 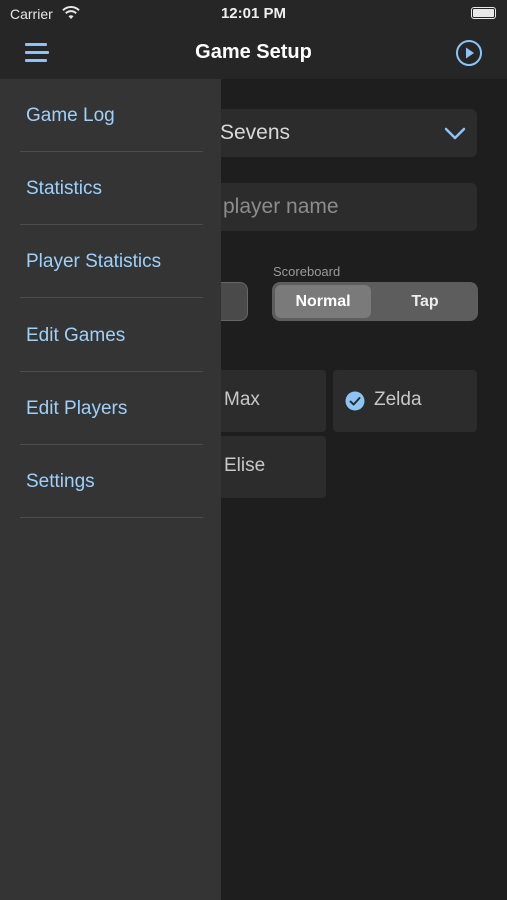 I want to click on game-select-dropdown: Sevens, so click(x=338, y=133).